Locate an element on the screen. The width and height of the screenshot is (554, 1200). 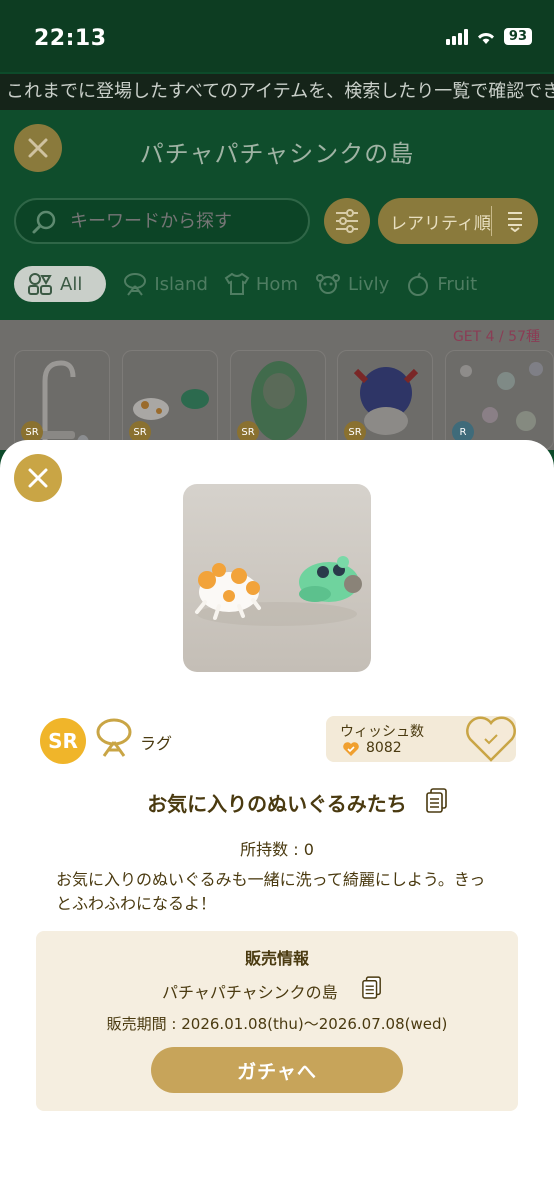
all-items-icon is located at coordinates (40, 284).